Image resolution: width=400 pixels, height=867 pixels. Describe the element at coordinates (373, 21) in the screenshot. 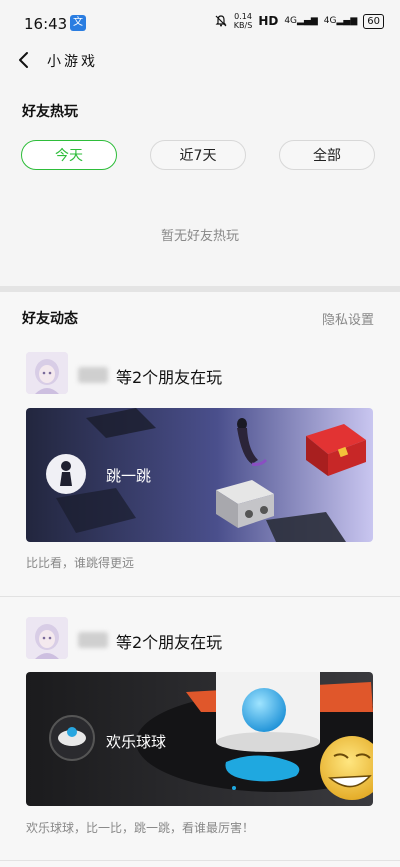

I see `battery-icon: 60` at that location.